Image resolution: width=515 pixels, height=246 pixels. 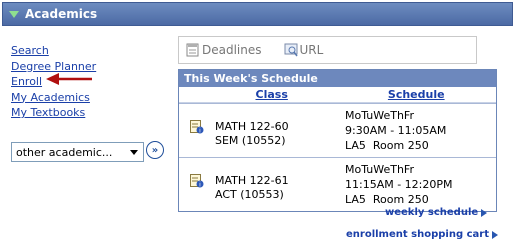 I want to click on link-my-academics: My Academics, so click(x=53, y=98).